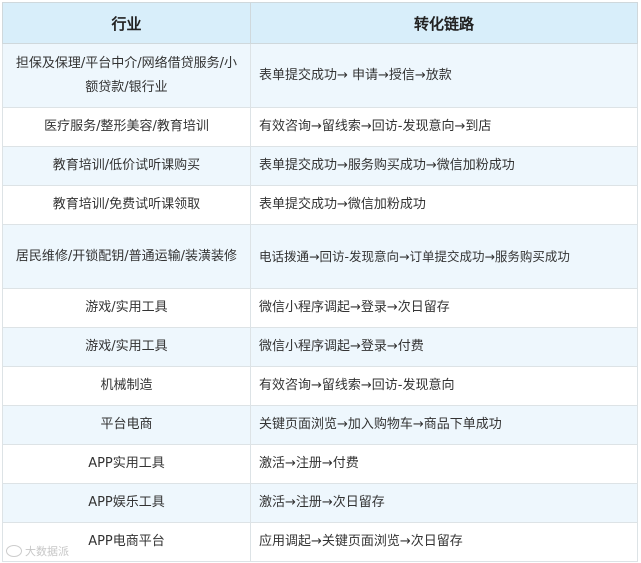 This screenshot has width=641, height=563. I want to click on conversion-path-cell: 电话拨通→回访-发现意向→订单提交成功→服务购买成功, so click(444, 256).